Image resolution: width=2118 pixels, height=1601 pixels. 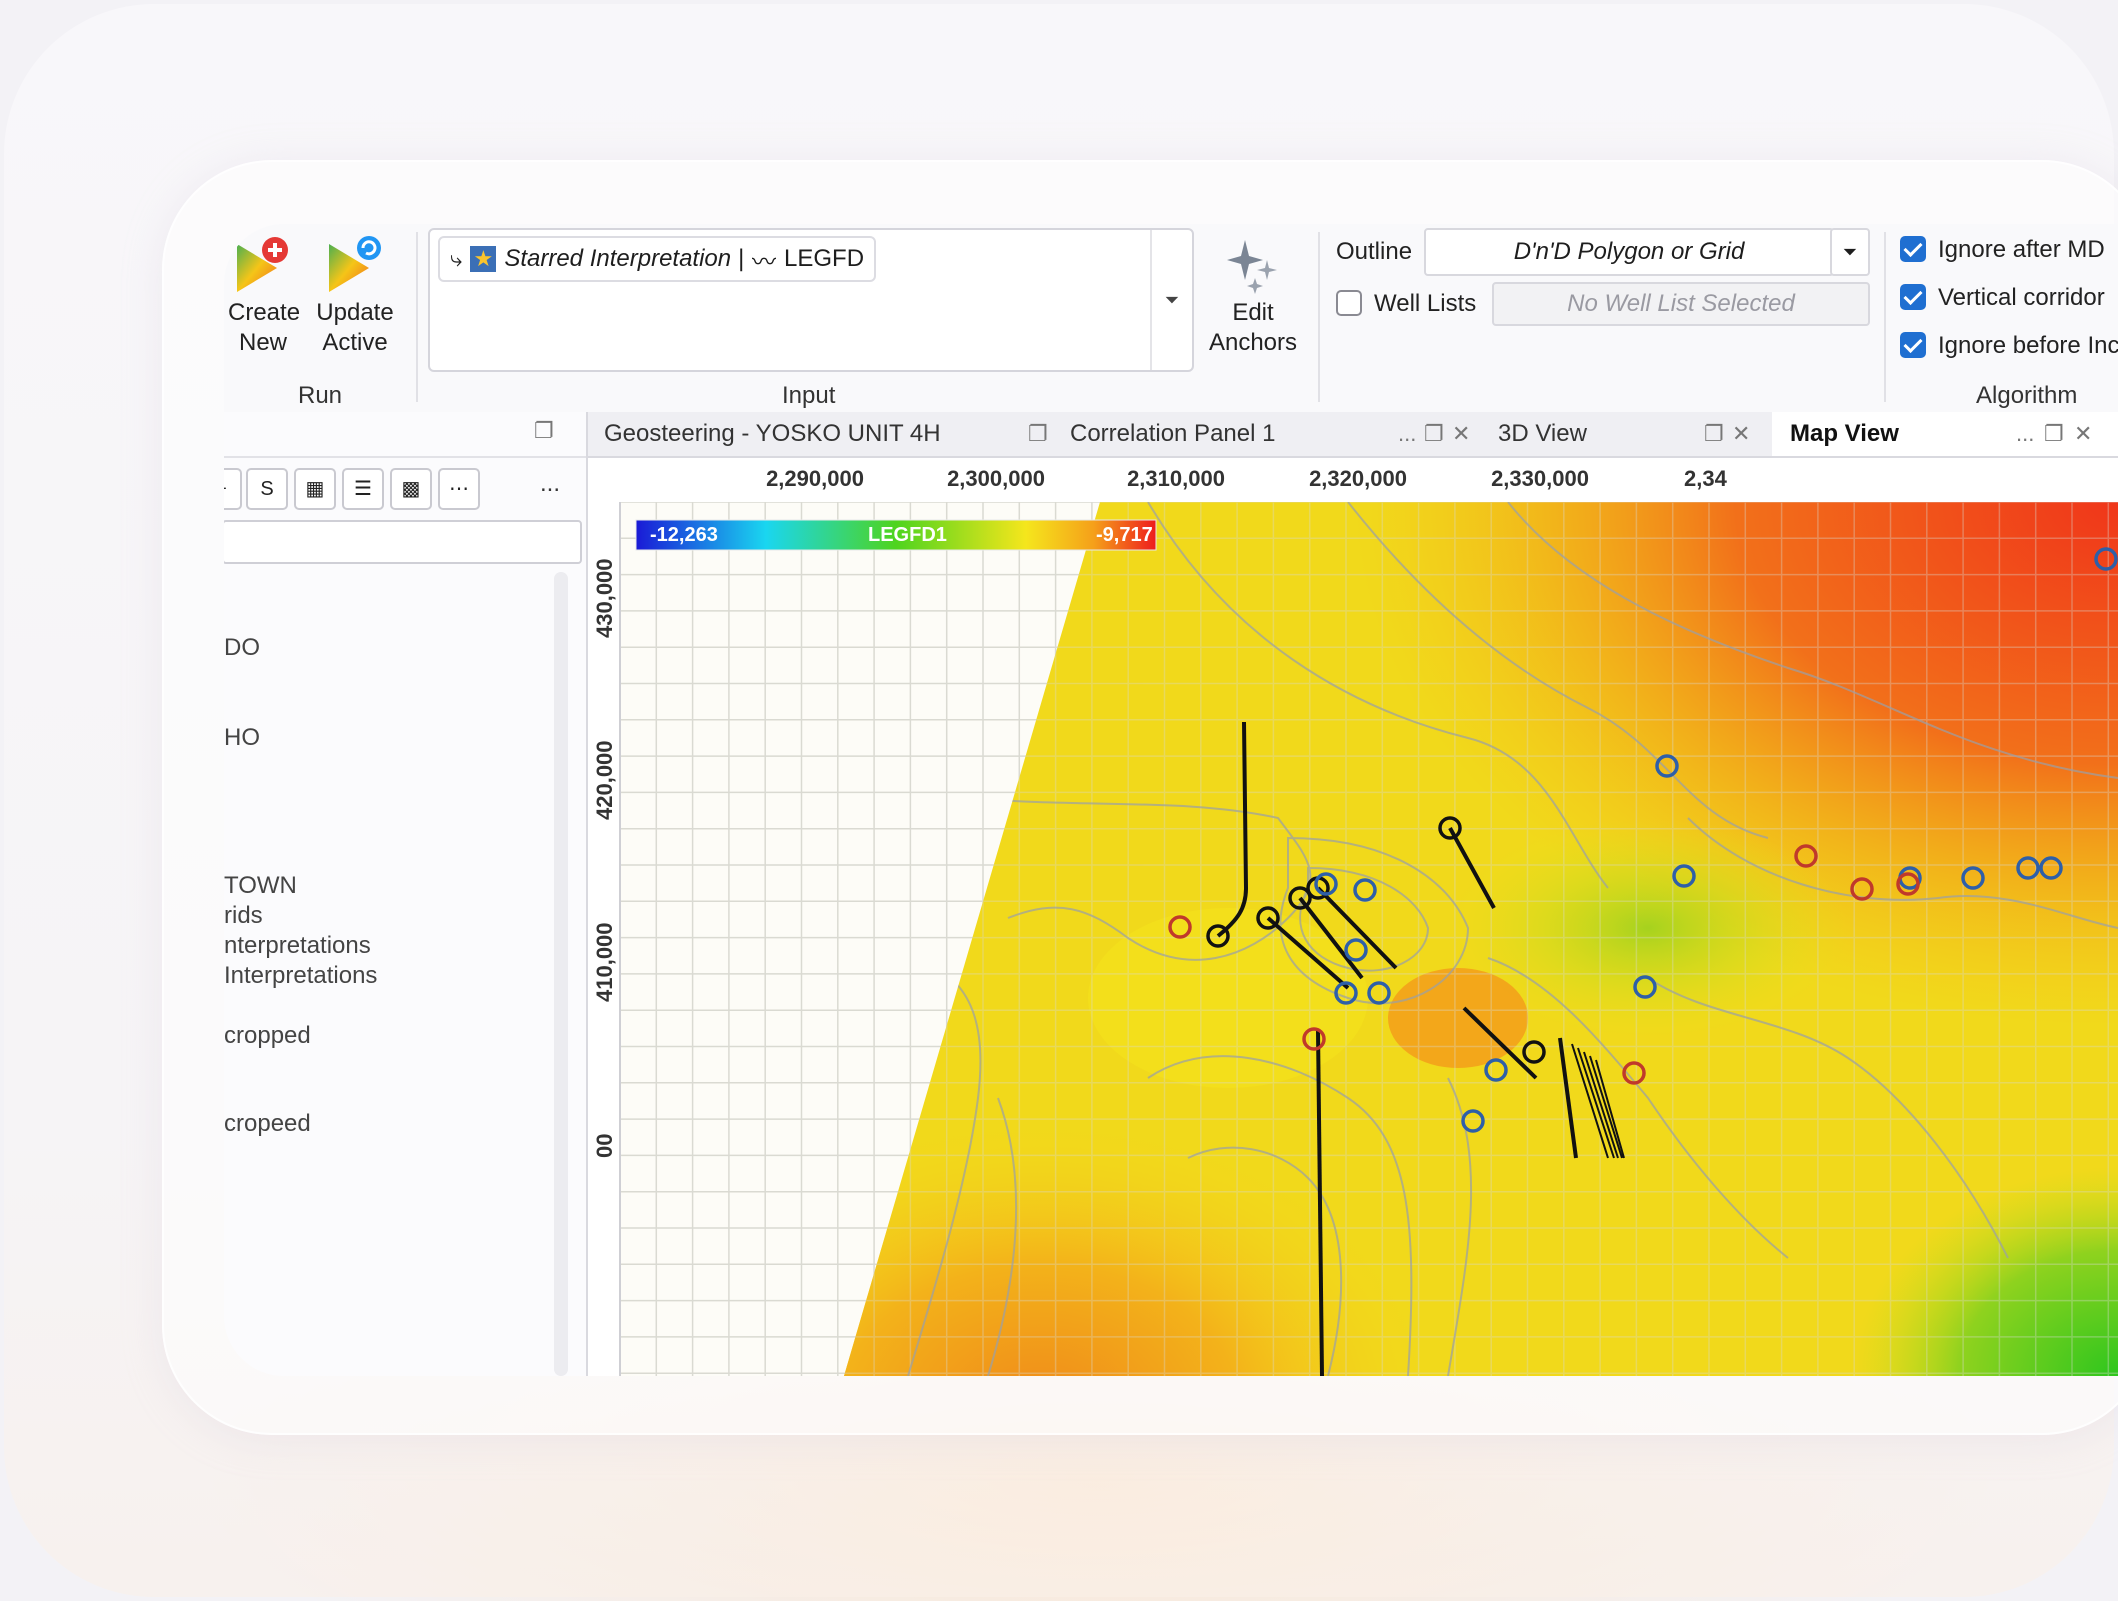 I want to click on tab-geosteering: Geosteering - YOSKO UNIT 4H, so click(x=824, y=434).